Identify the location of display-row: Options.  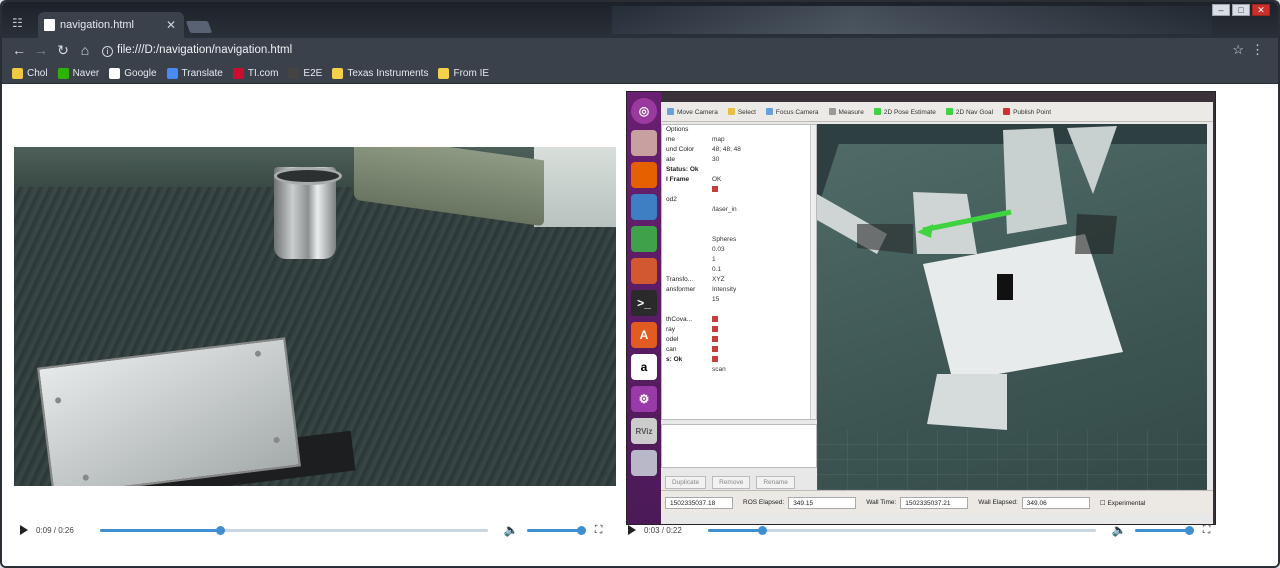
(739, 130).